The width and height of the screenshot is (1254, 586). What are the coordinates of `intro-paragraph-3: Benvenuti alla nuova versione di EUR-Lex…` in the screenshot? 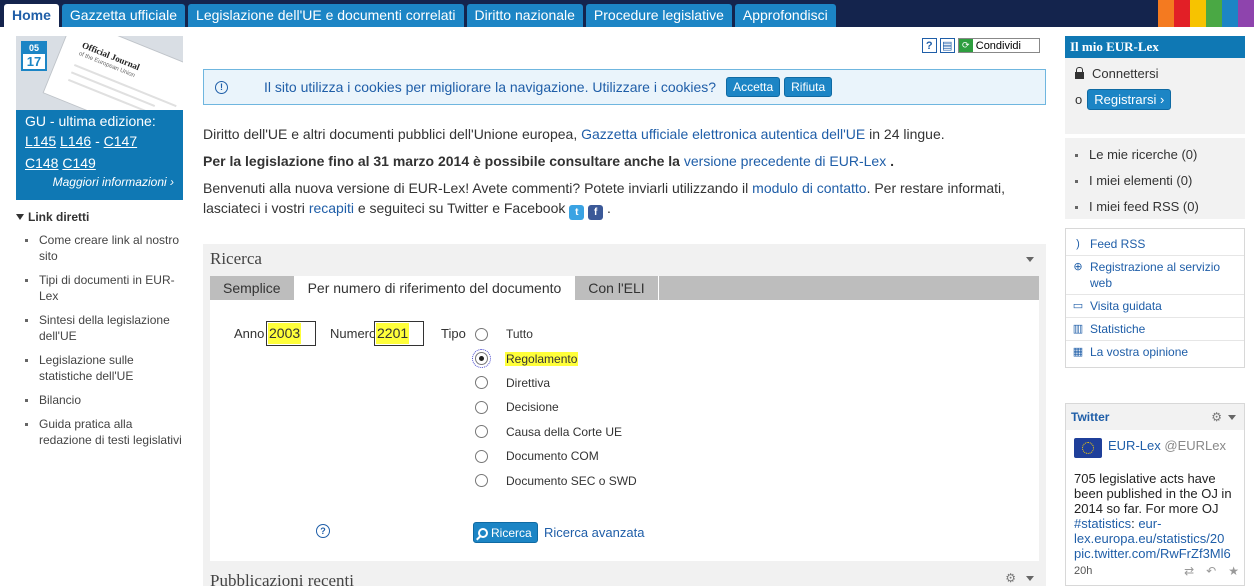 It's located at (624, 199).